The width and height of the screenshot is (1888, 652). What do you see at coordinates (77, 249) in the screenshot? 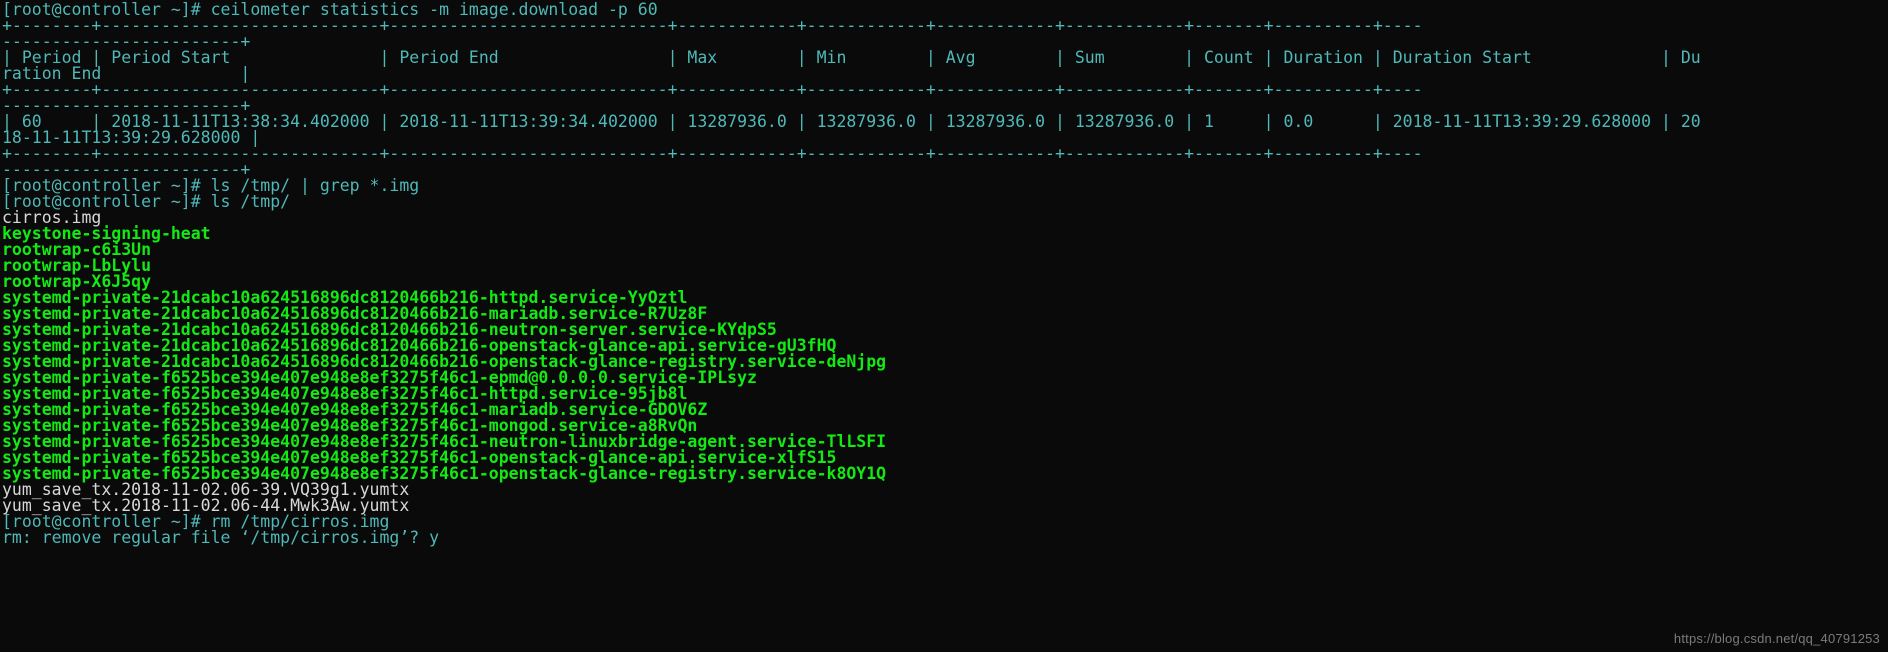
I see `terminal-line: rootwrap-c6i3Un` at bounding box center [77, 249].